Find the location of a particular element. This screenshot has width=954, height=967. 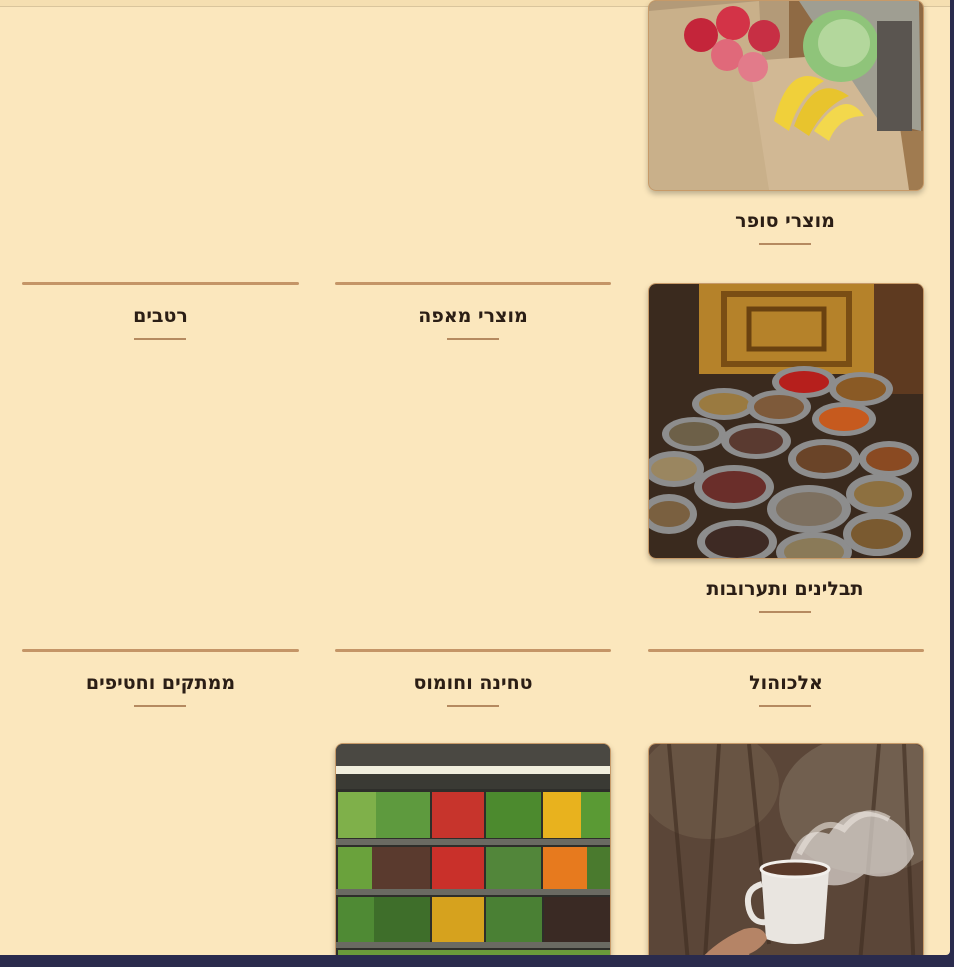

category-title-sauces: רטבים is located at coordinates (160, 316).